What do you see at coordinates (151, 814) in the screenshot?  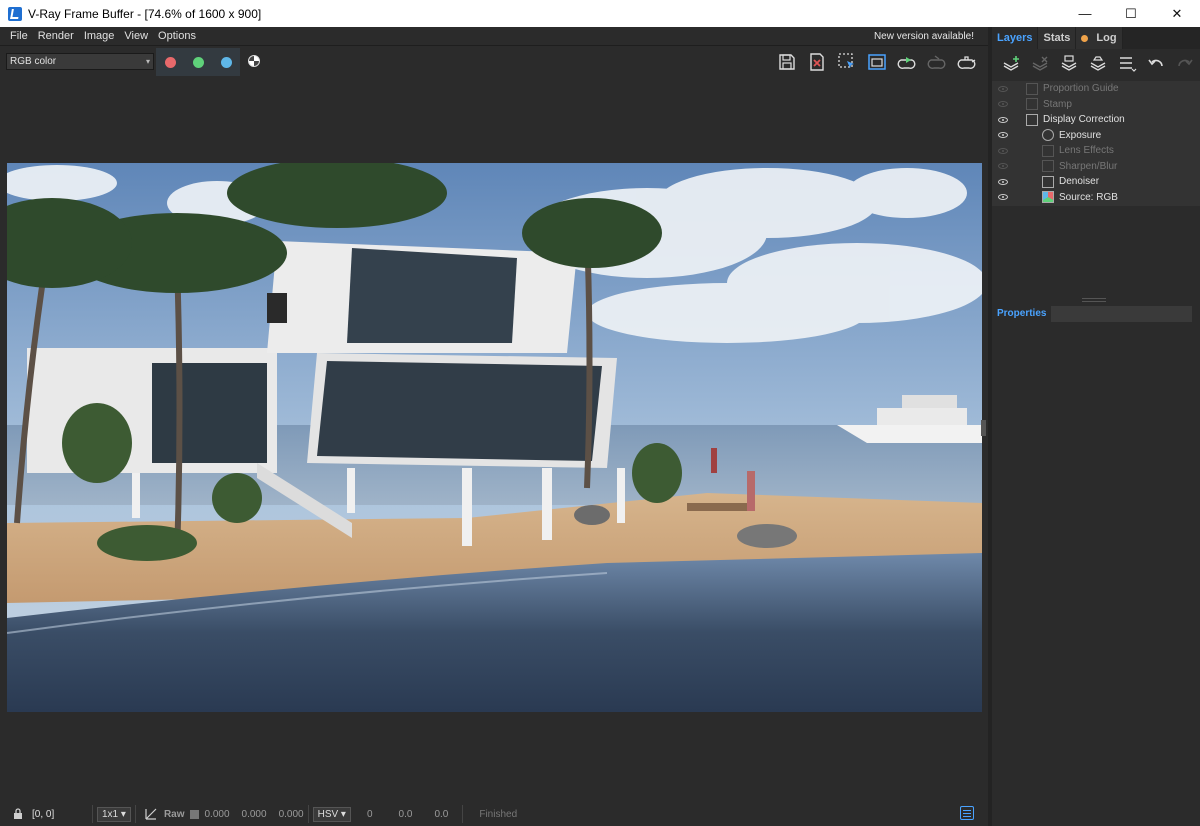 I see `color-picker-icon` at bounding box center [151, 814].